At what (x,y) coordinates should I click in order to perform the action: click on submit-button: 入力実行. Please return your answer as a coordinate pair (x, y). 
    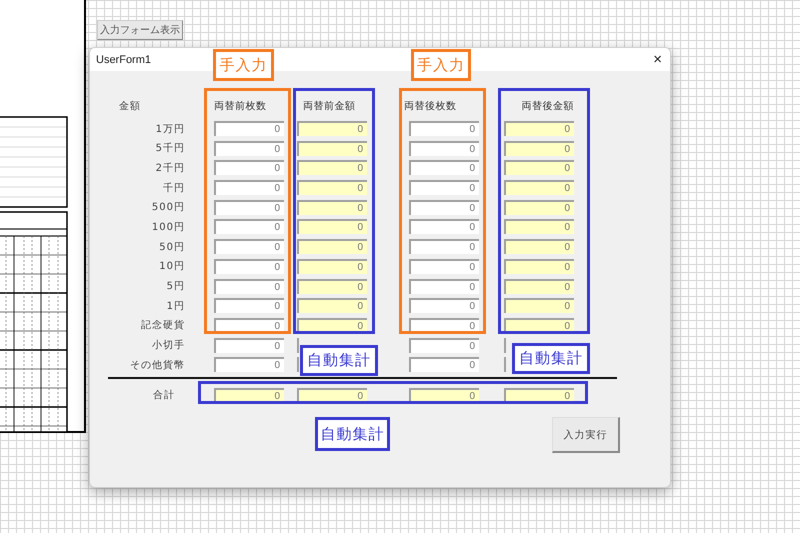
    Looking at the image, I should click on (586, 435).